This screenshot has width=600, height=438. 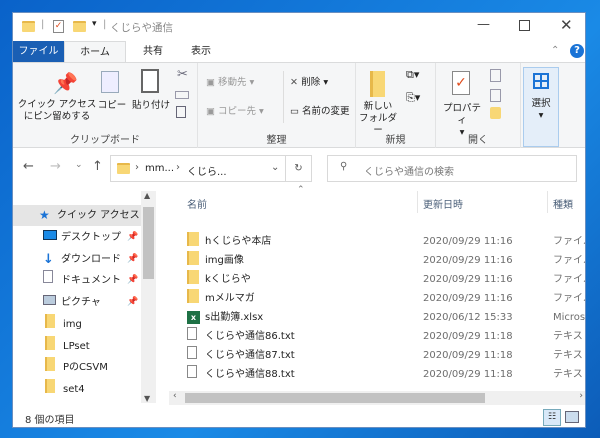 I want to click on sidebar-item: PのCSVM, so click(x=77, y=367).